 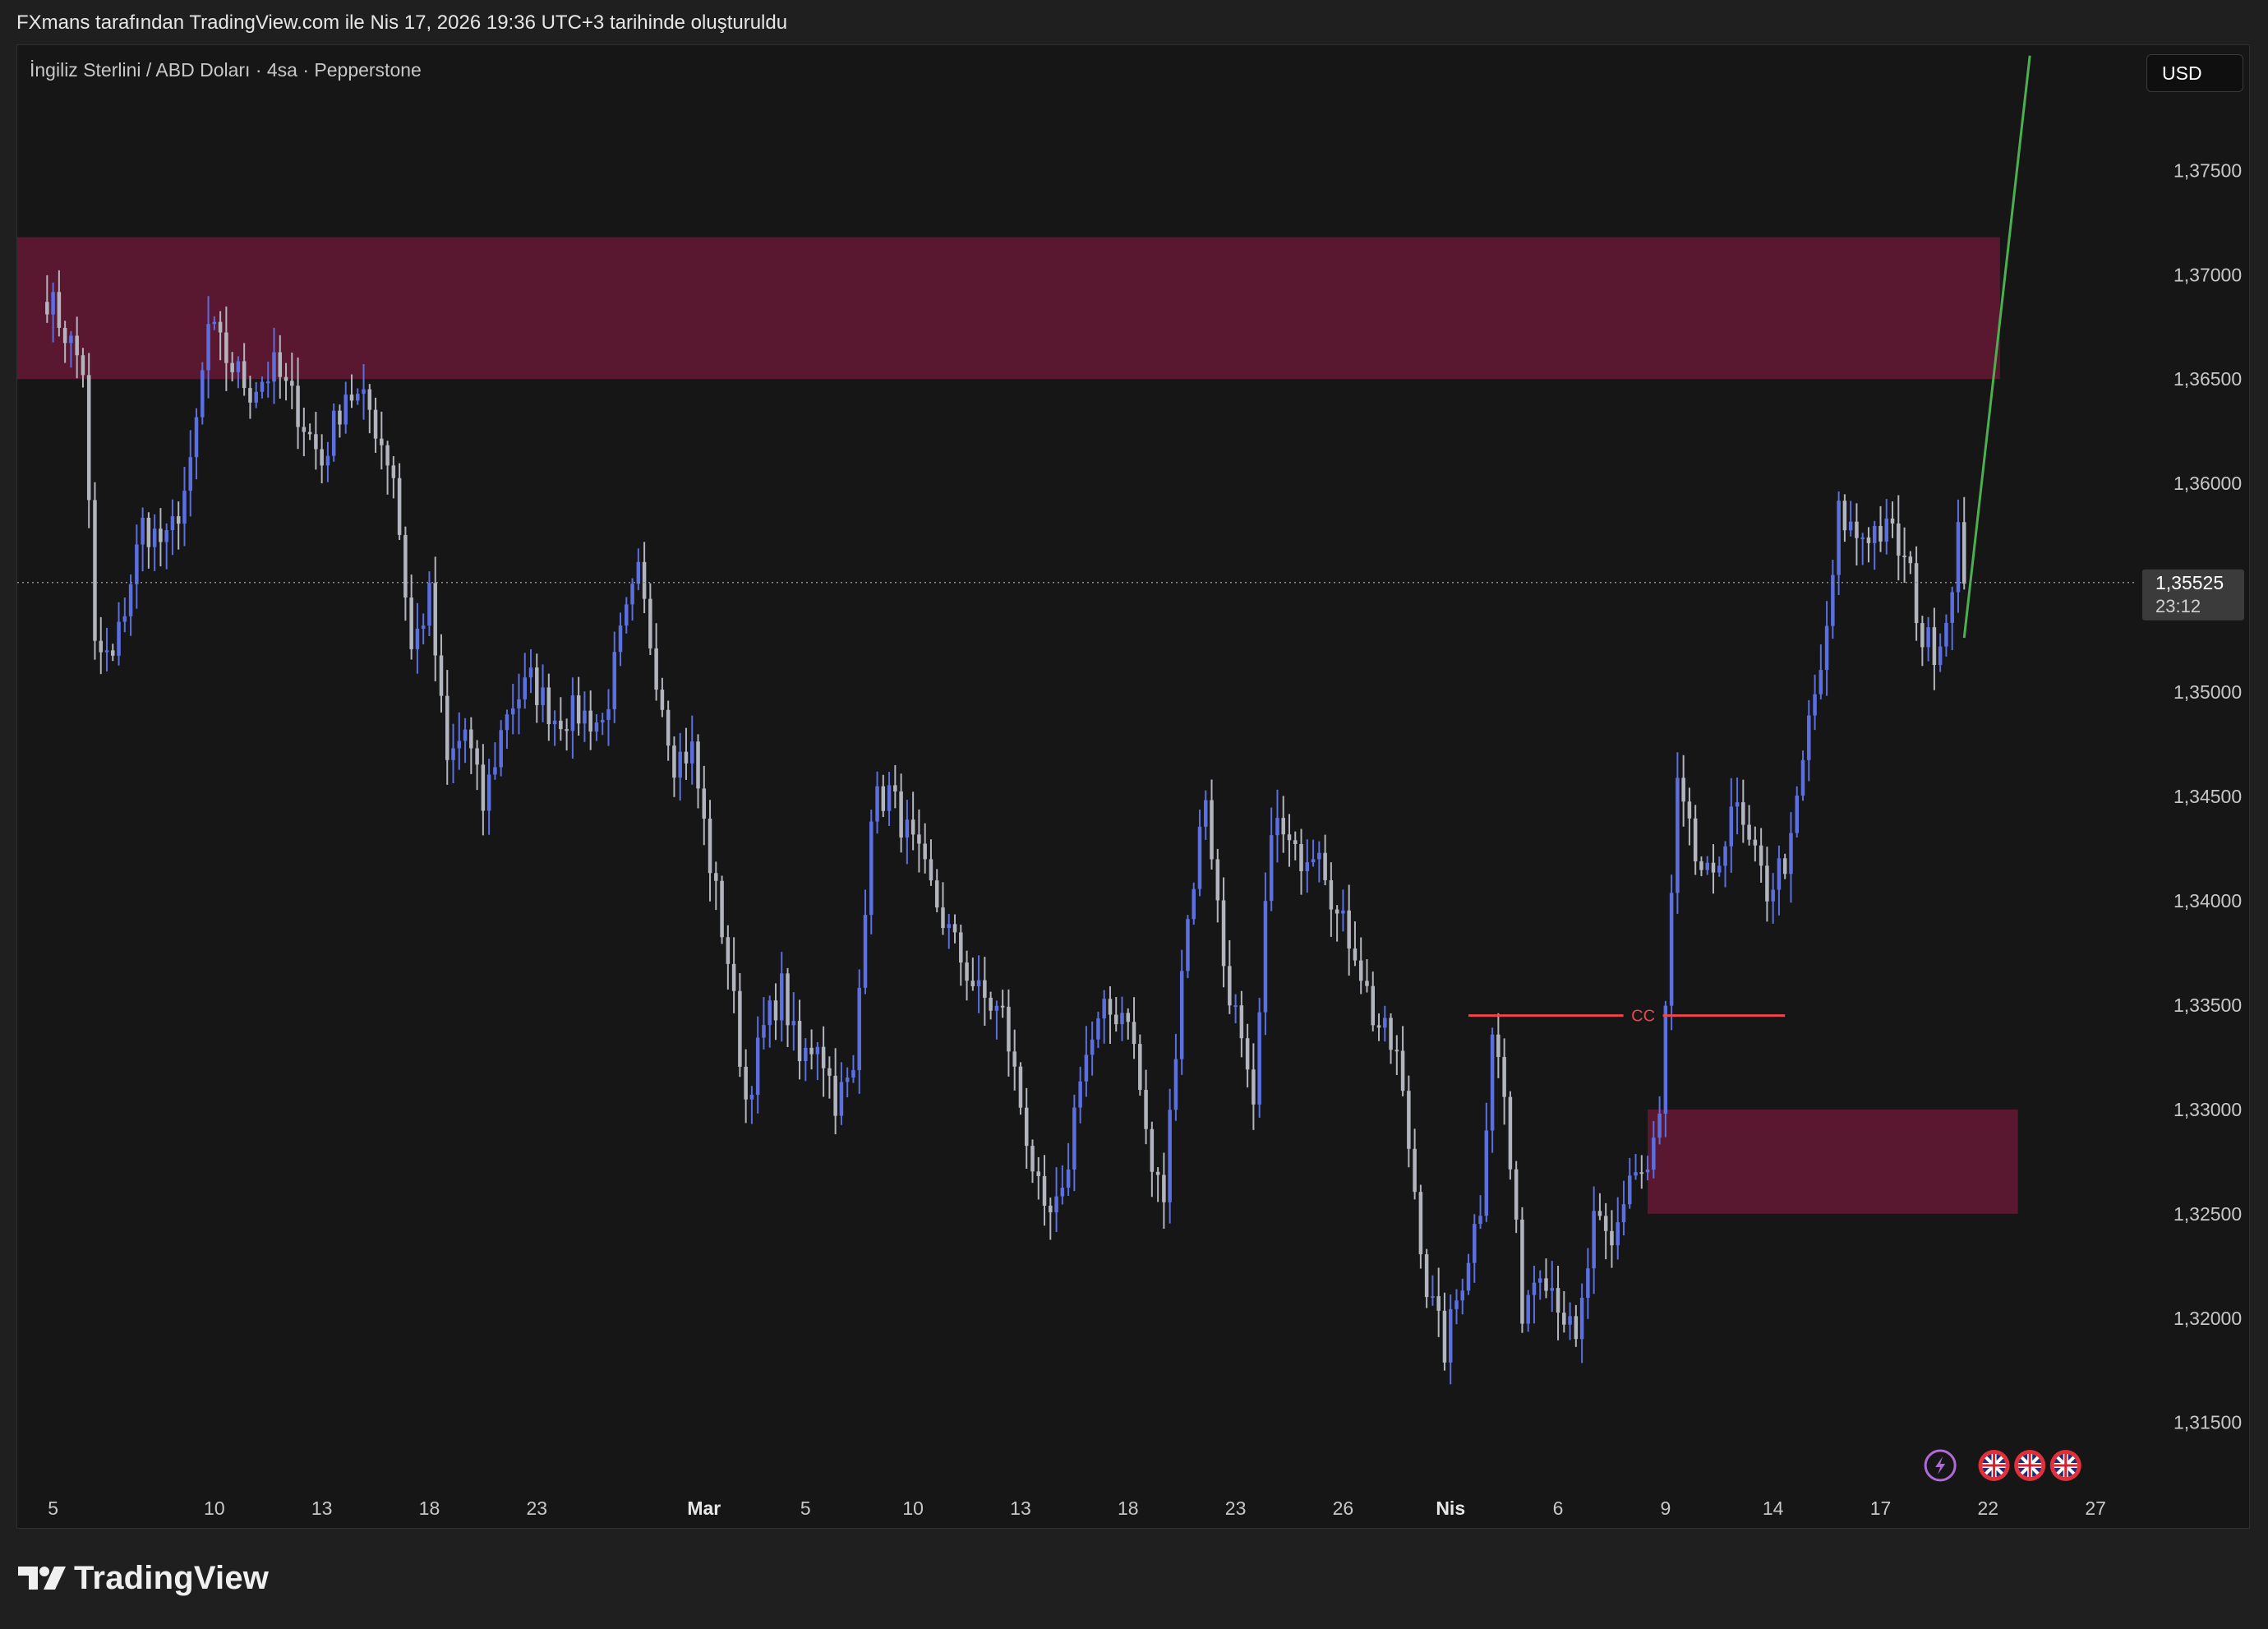 I want to click on brand-logo: TradingView, so click(x=144, y=1578).